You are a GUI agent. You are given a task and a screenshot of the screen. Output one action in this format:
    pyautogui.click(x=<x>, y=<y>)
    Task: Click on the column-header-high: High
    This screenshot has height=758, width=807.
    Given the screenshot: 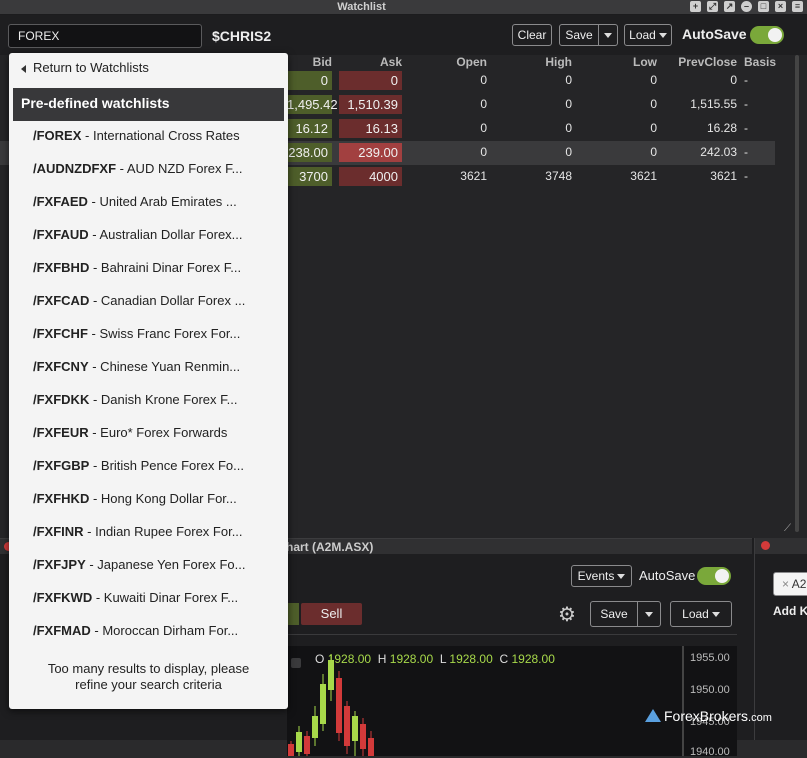 What is the action you would take?
    pyautogui.click(x=536, y=62)
    